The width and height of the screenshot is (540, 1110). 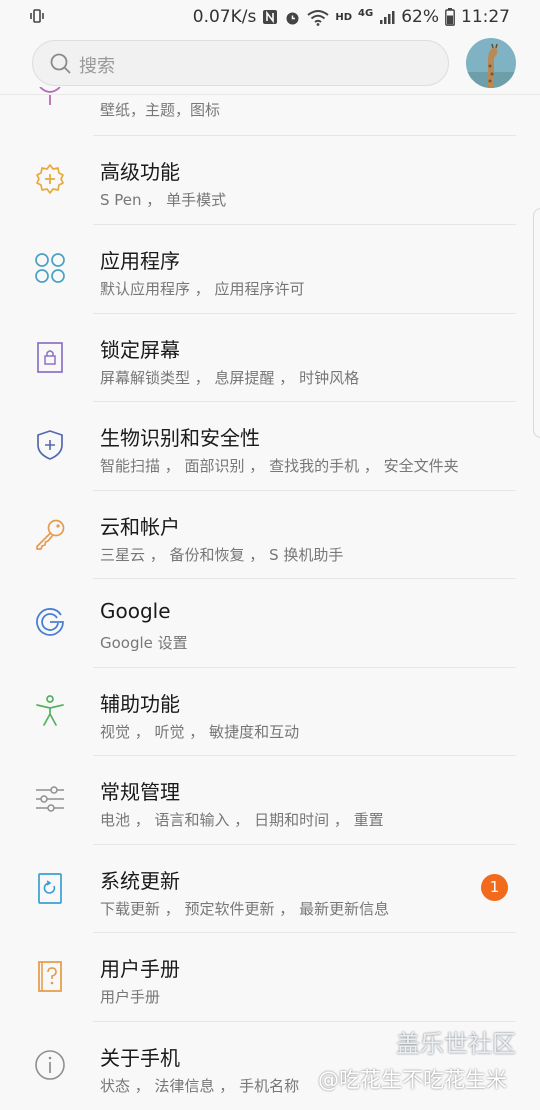 I want to click on theme-brush-icon, so click(x=50, y=96).